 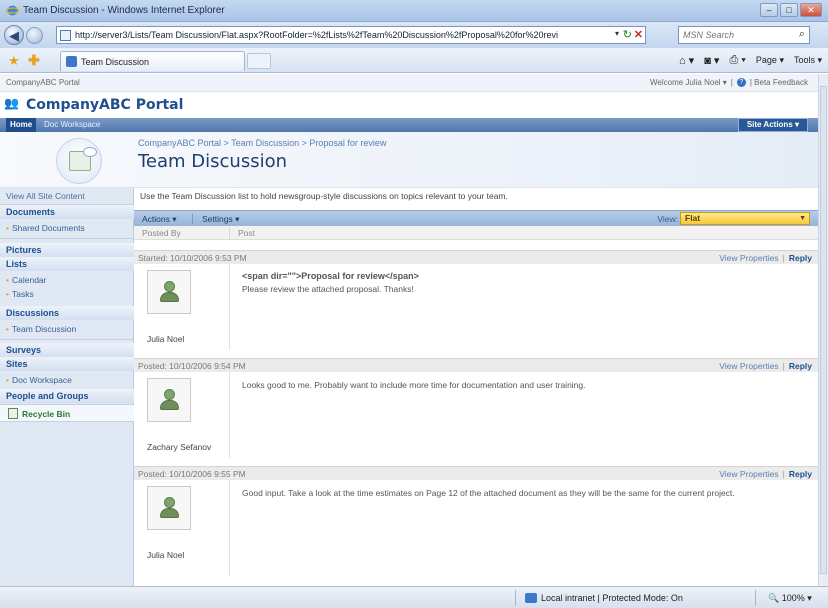 I want to click on search-input, so click(x=734, y=35).